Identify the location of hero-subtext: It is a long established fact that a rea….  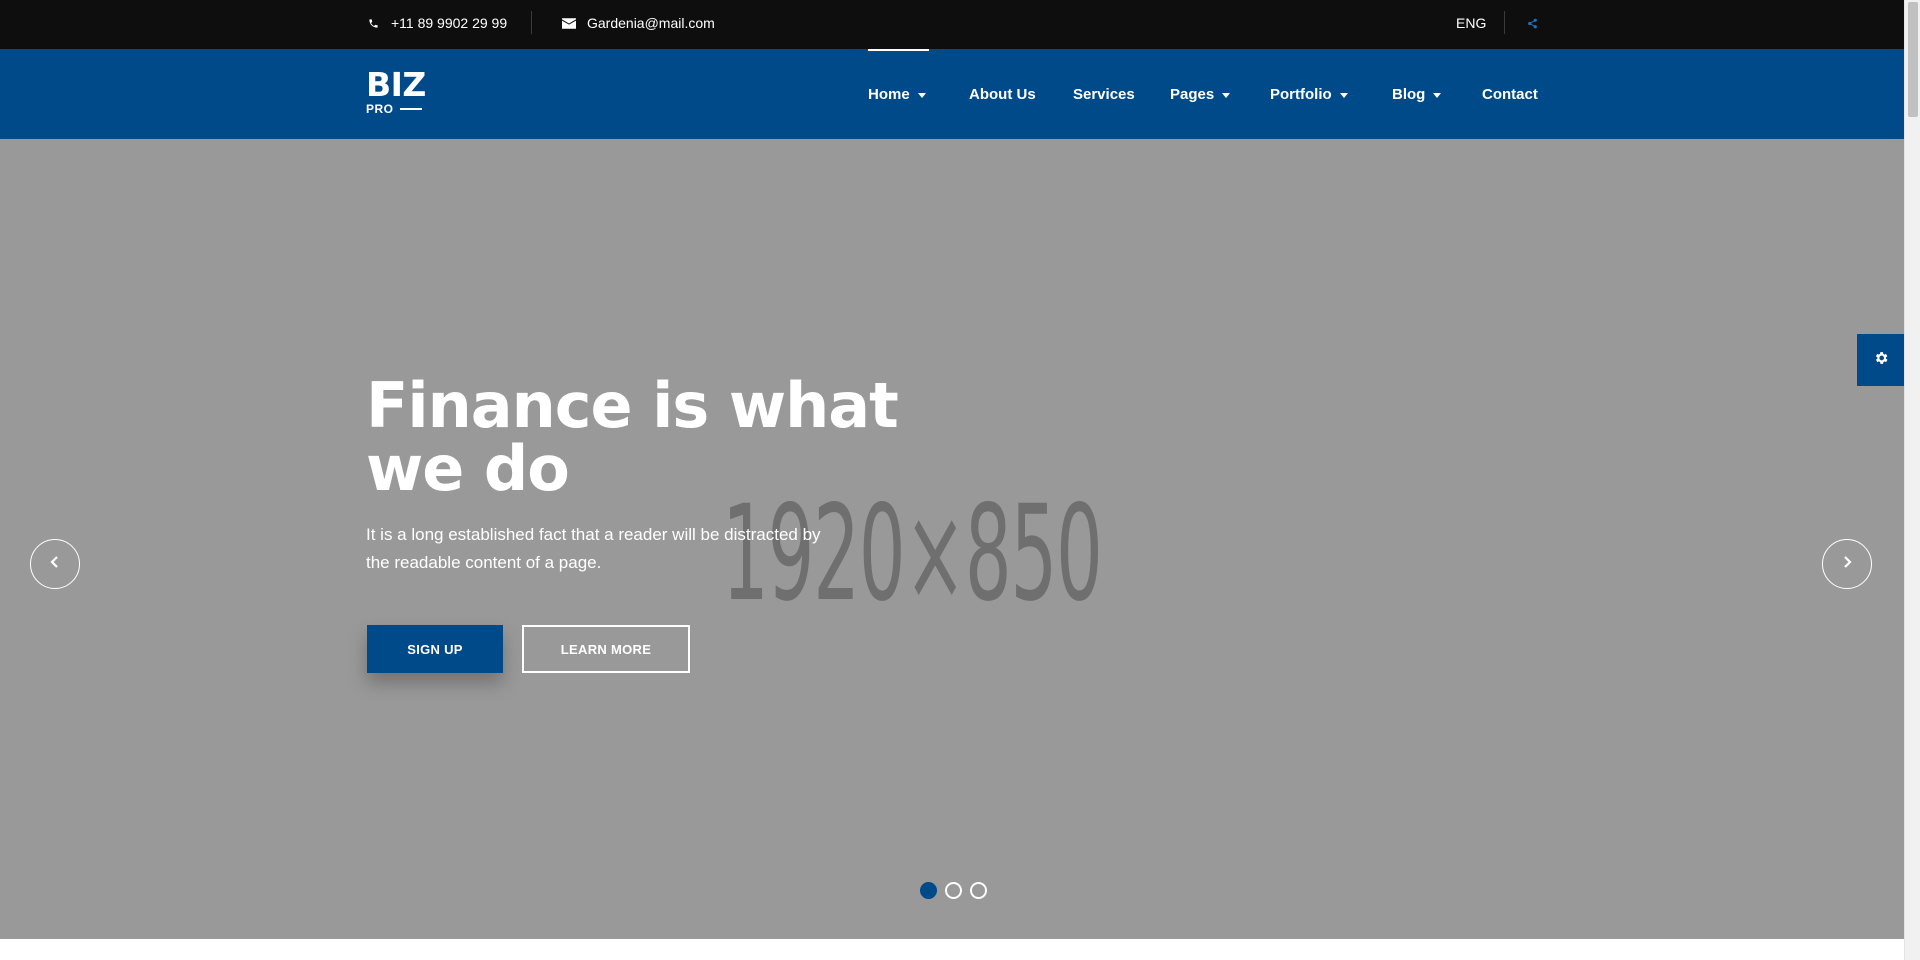
(593, 548).